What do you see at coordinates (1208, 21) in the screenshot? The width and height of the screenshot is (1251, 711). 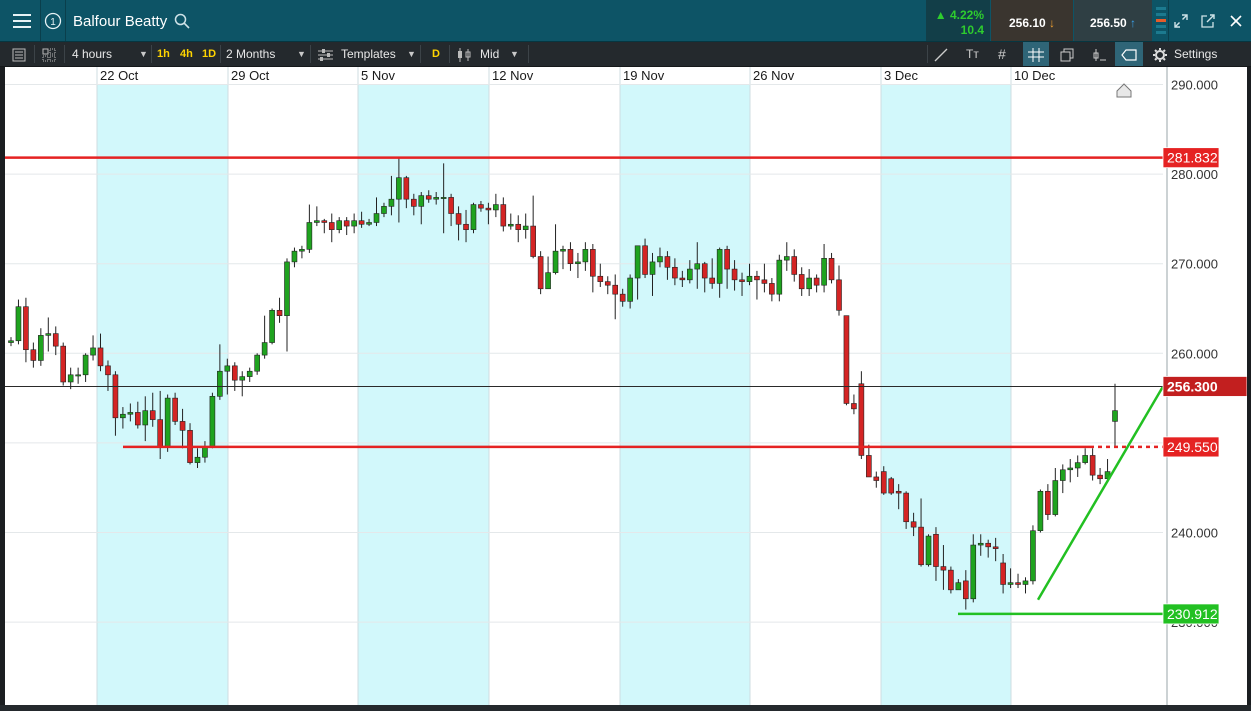 I see `popout-icon` at bounding box center [1208, 21].